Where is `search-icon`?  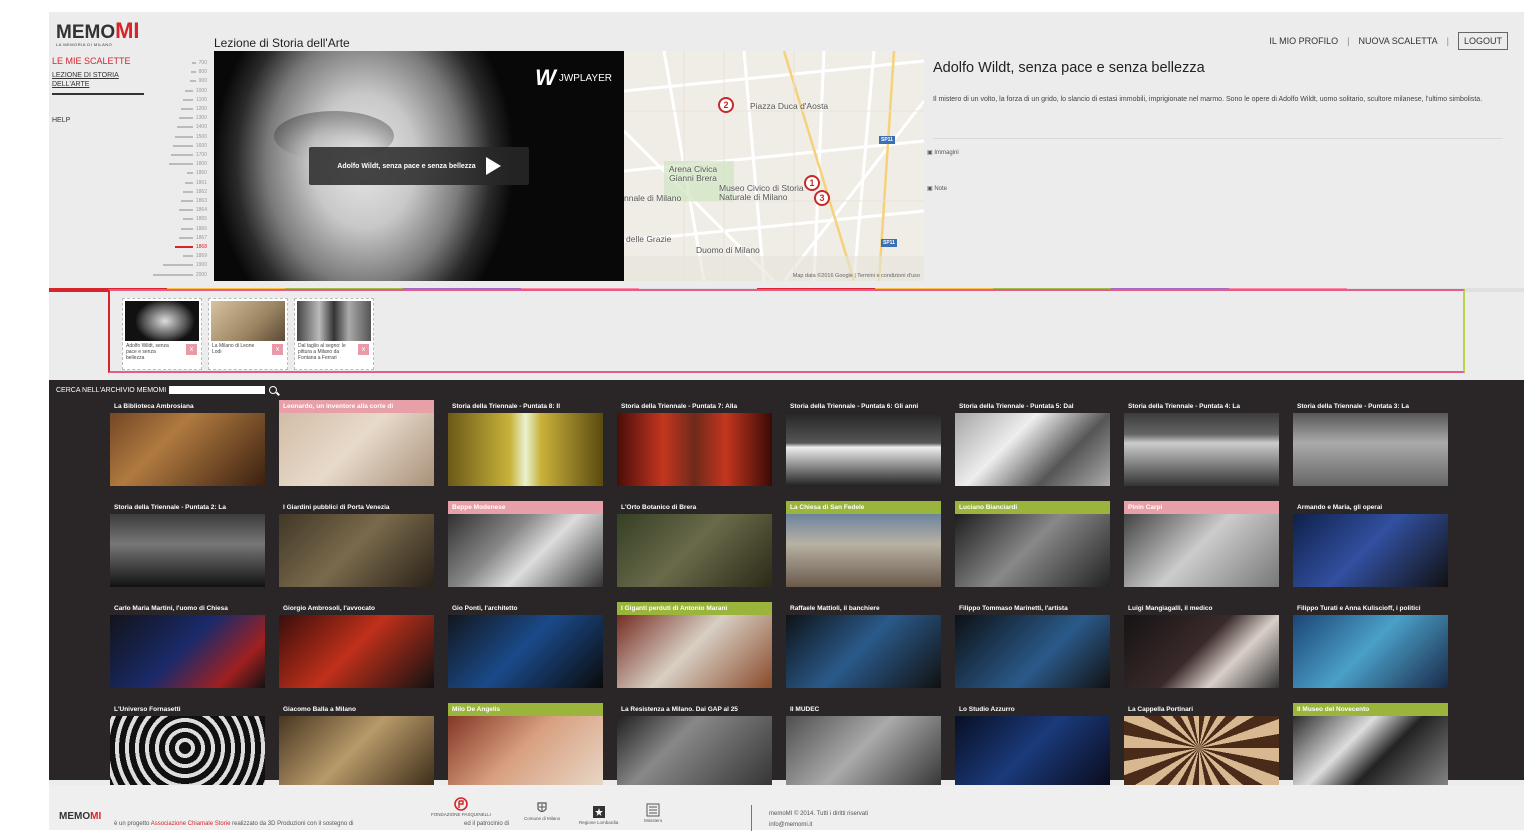
search-icon is located at coordinates (273, 390).